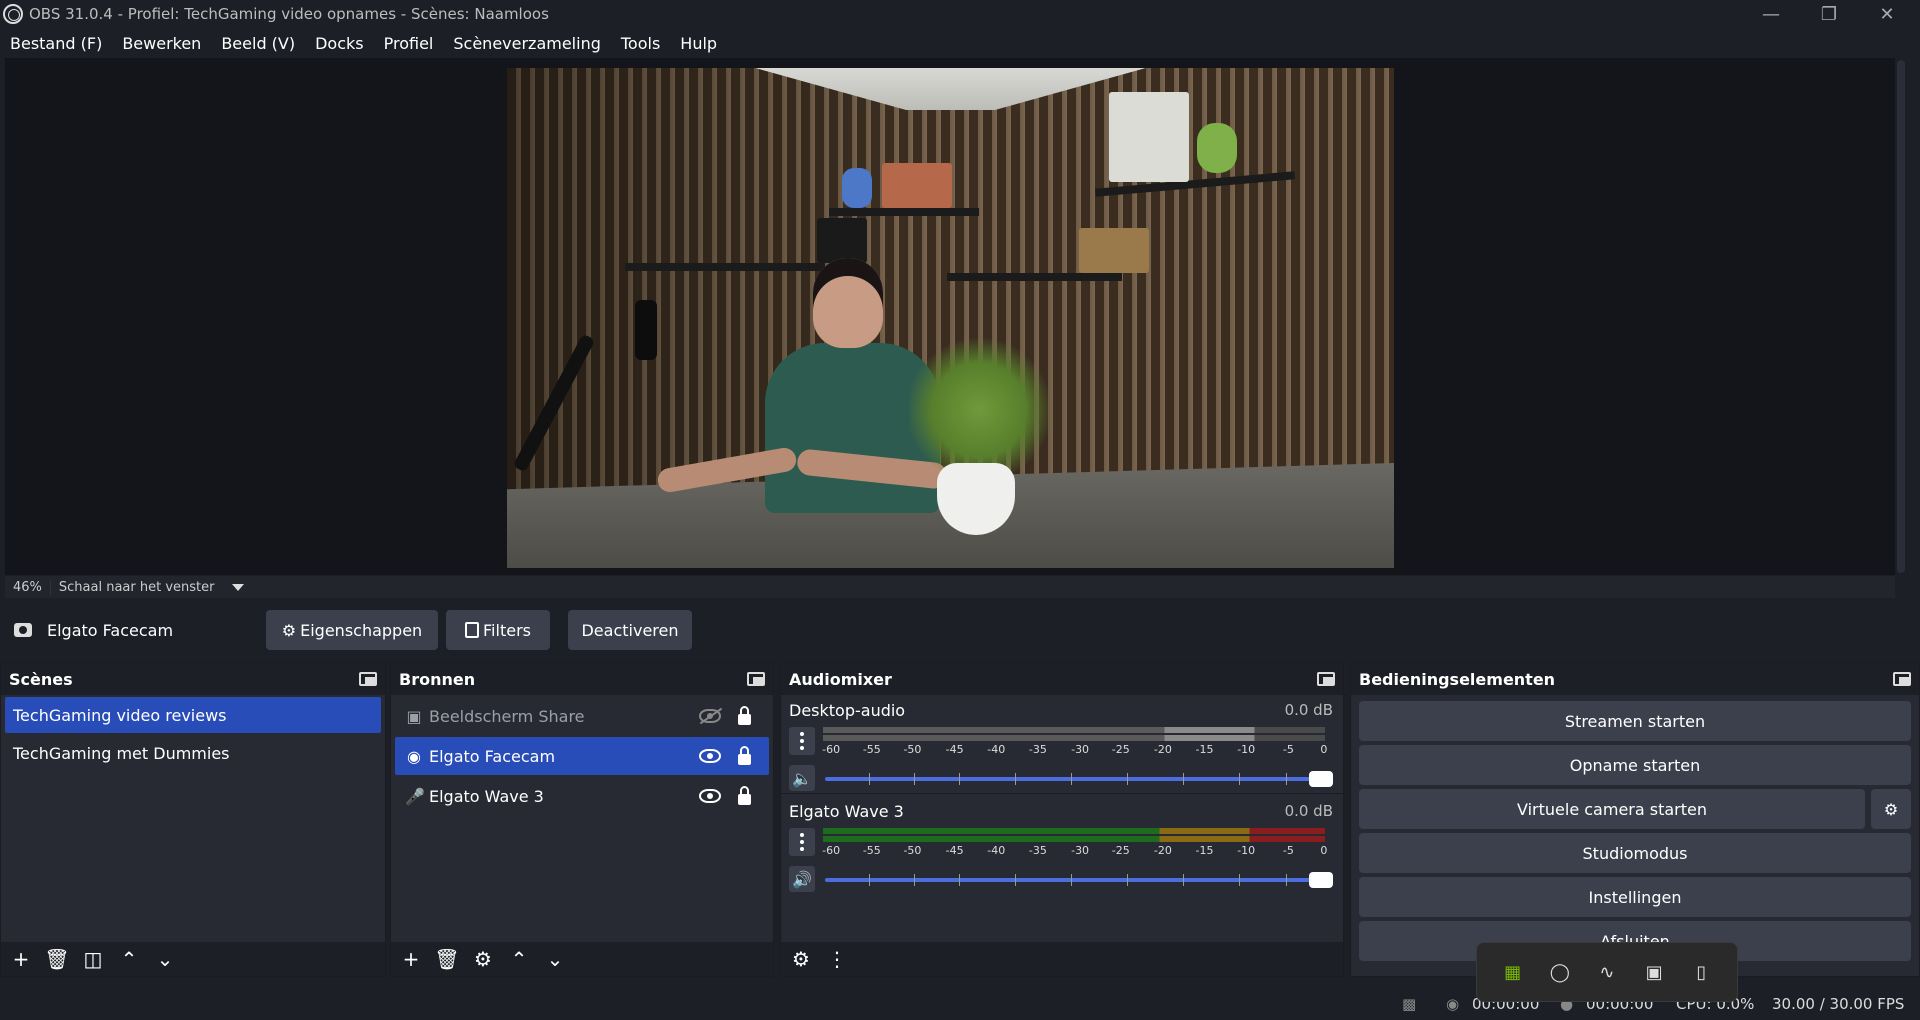 Image resolution: width=1920 pixels, height=1020 pixels. What do you see at coordinates (1409, 1003) in the screenshot?
I see `network-signal-icon: ▩` at bounding box center [1409, 1003].